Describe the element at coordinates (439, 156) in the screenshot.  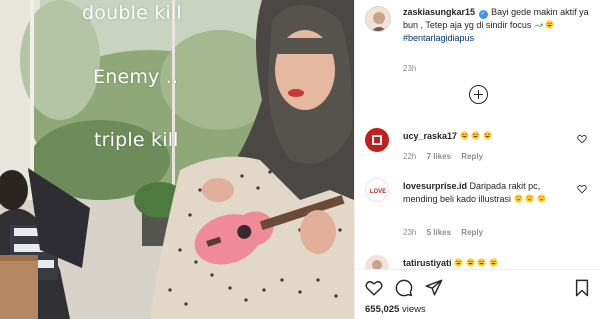
I see `comment-likes: 7 likes` at that location.